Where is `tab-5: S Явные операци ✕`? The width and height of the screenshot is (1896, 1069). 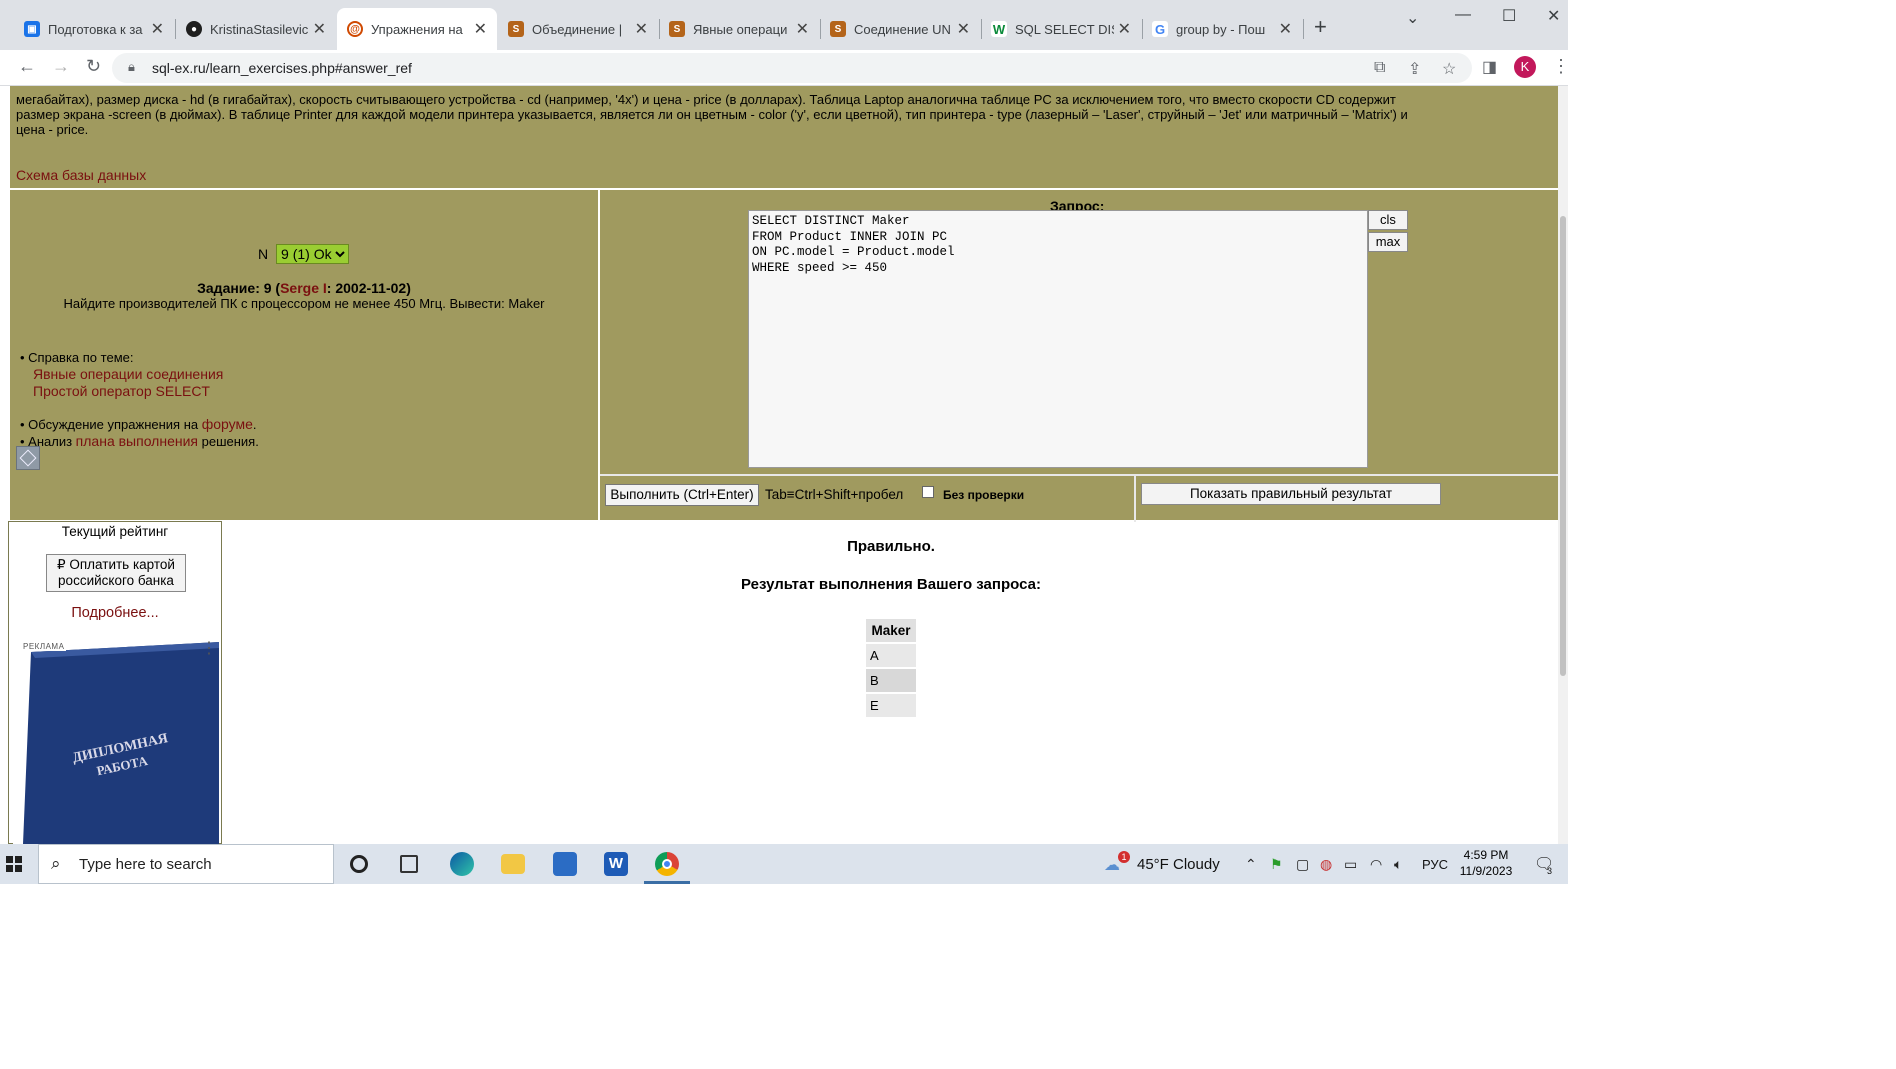
tab-5: S Явные операци ✕ is located at coordinates (739, 29).